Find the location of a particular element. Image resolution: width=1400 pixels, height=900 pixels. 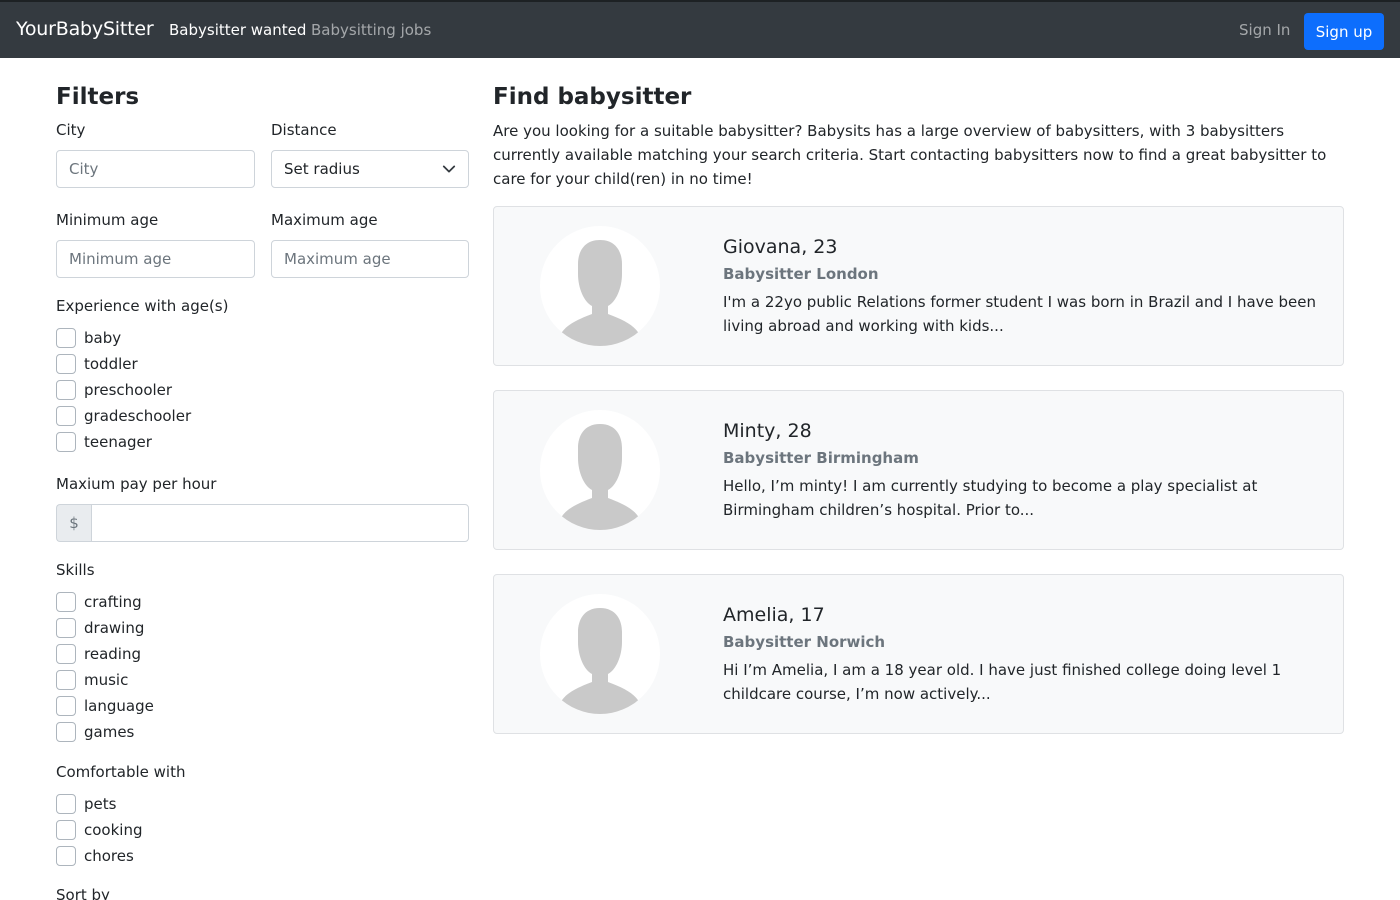

checkbox-label: pets is located at coordinates (100, 804).